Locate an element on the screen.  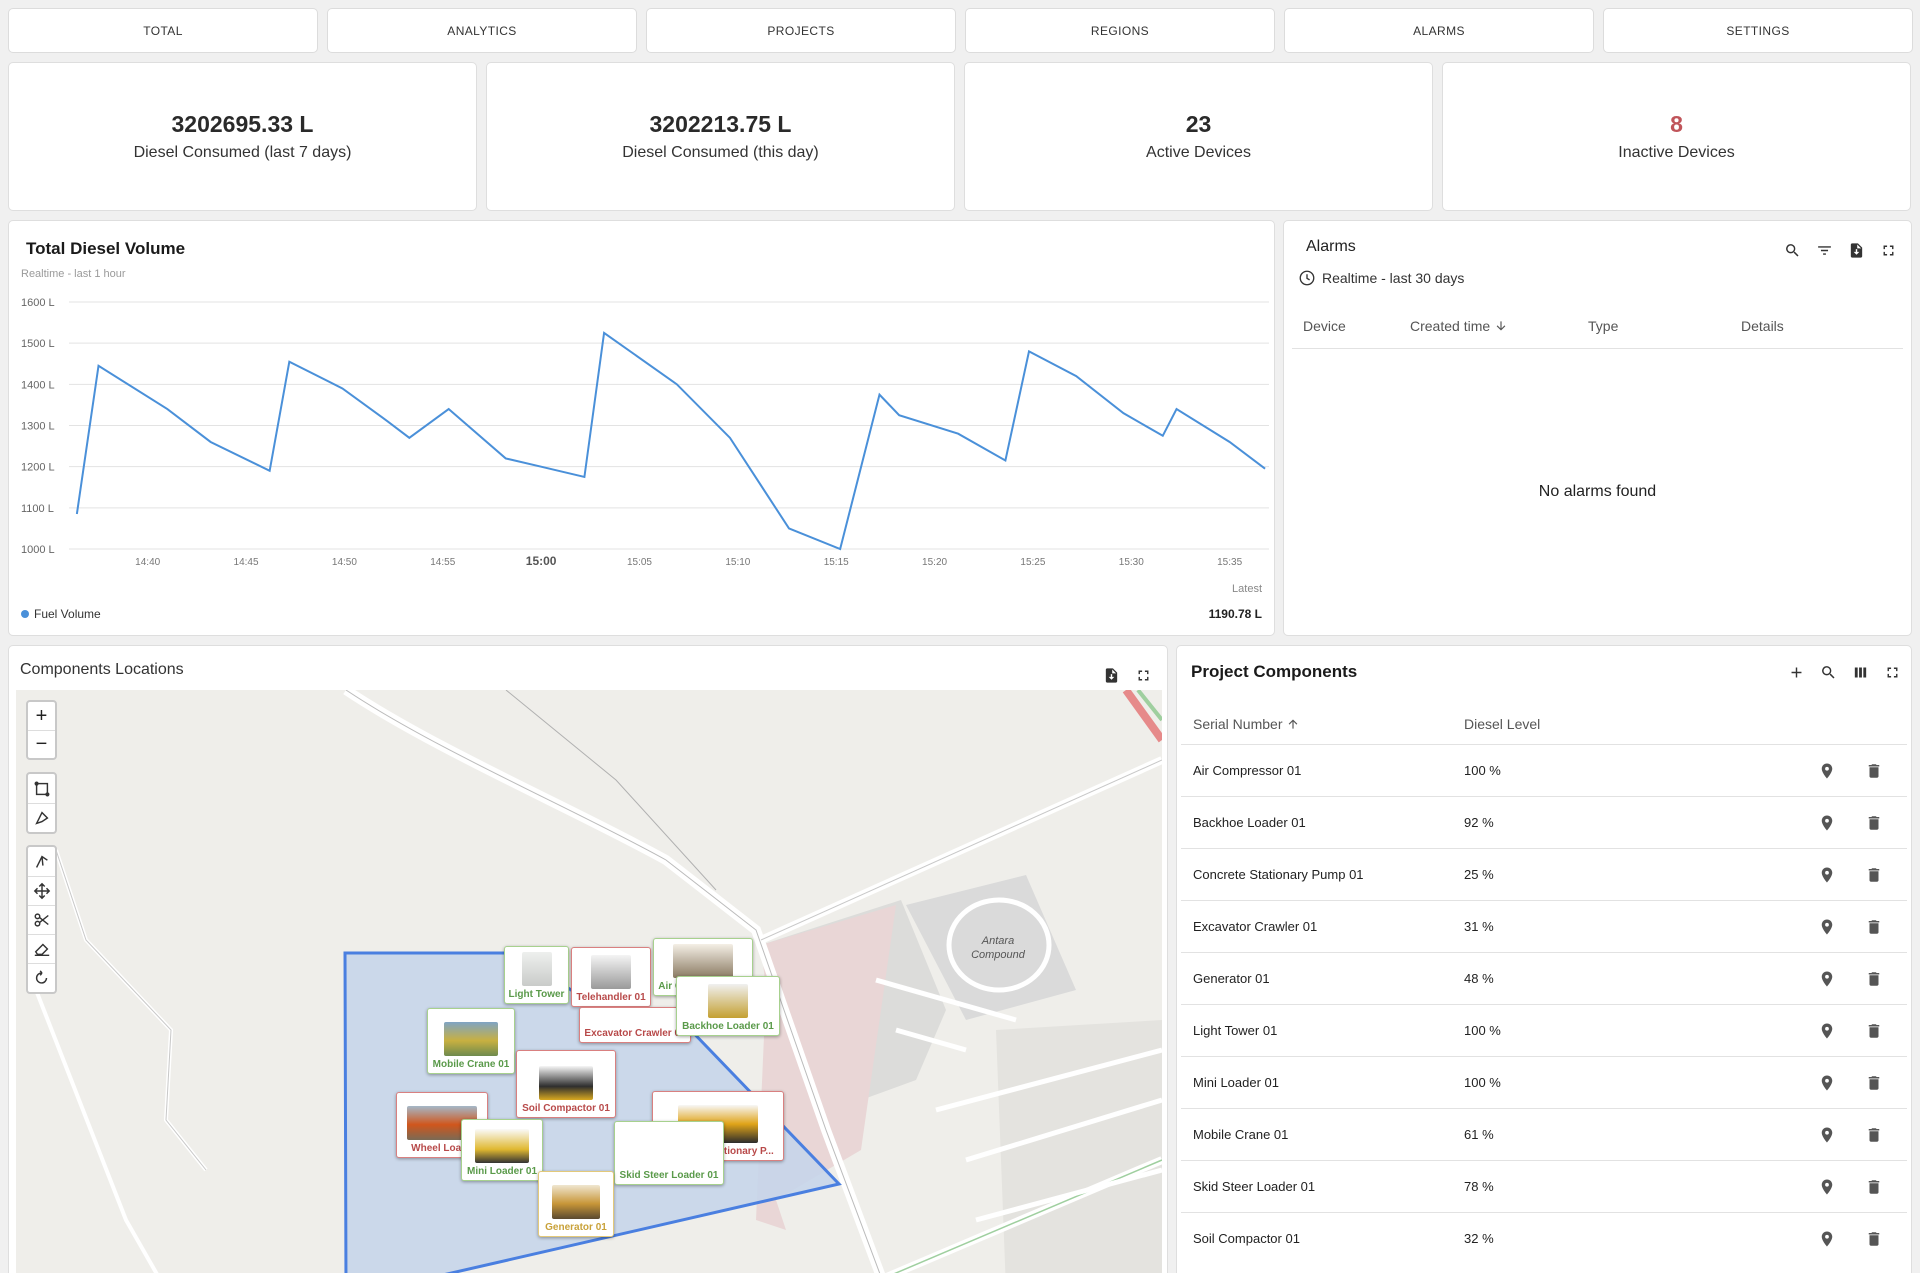
diesel-level-cell: 100 % is located at coordinates (1482, 770).